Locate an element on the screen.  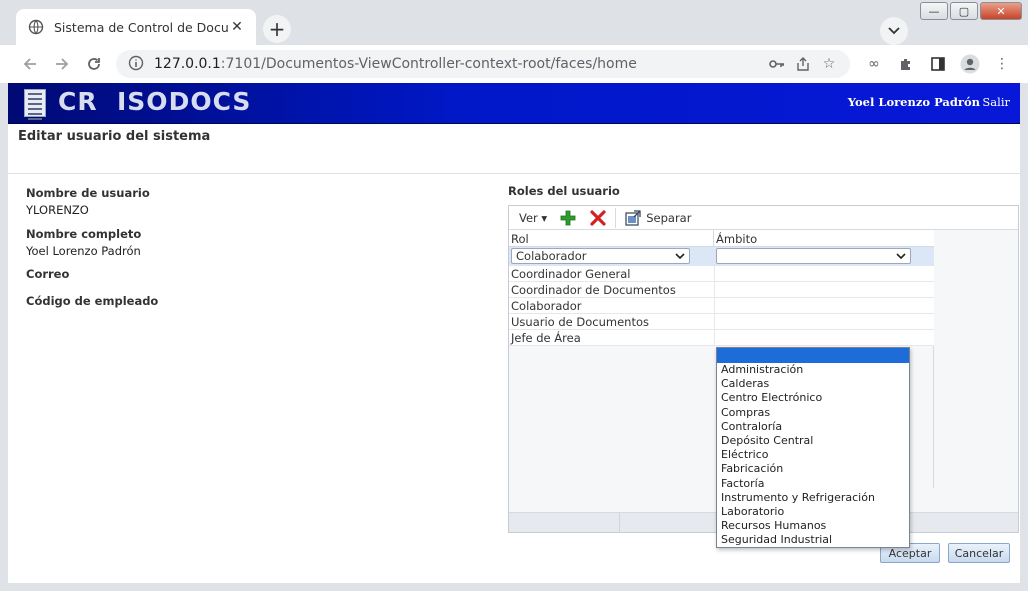
more-menu-icon: ⋮ is located at coordinates (1002, 64).